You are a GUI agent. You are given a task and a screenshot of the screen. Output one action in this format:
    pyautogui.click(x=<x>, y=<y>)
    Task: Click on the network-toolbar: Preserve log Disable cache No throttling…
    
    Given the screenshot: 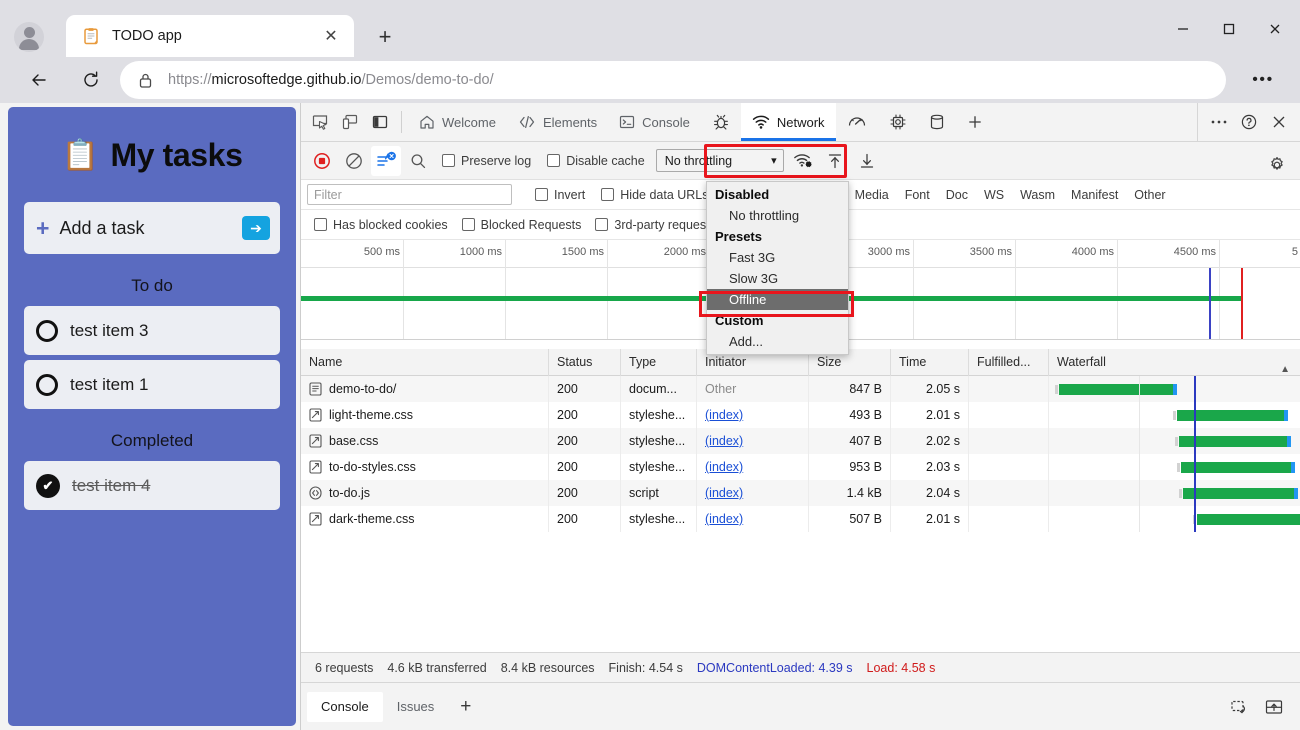 What is the action you would take?
    pyautogui.click(x=800, y=161)
    